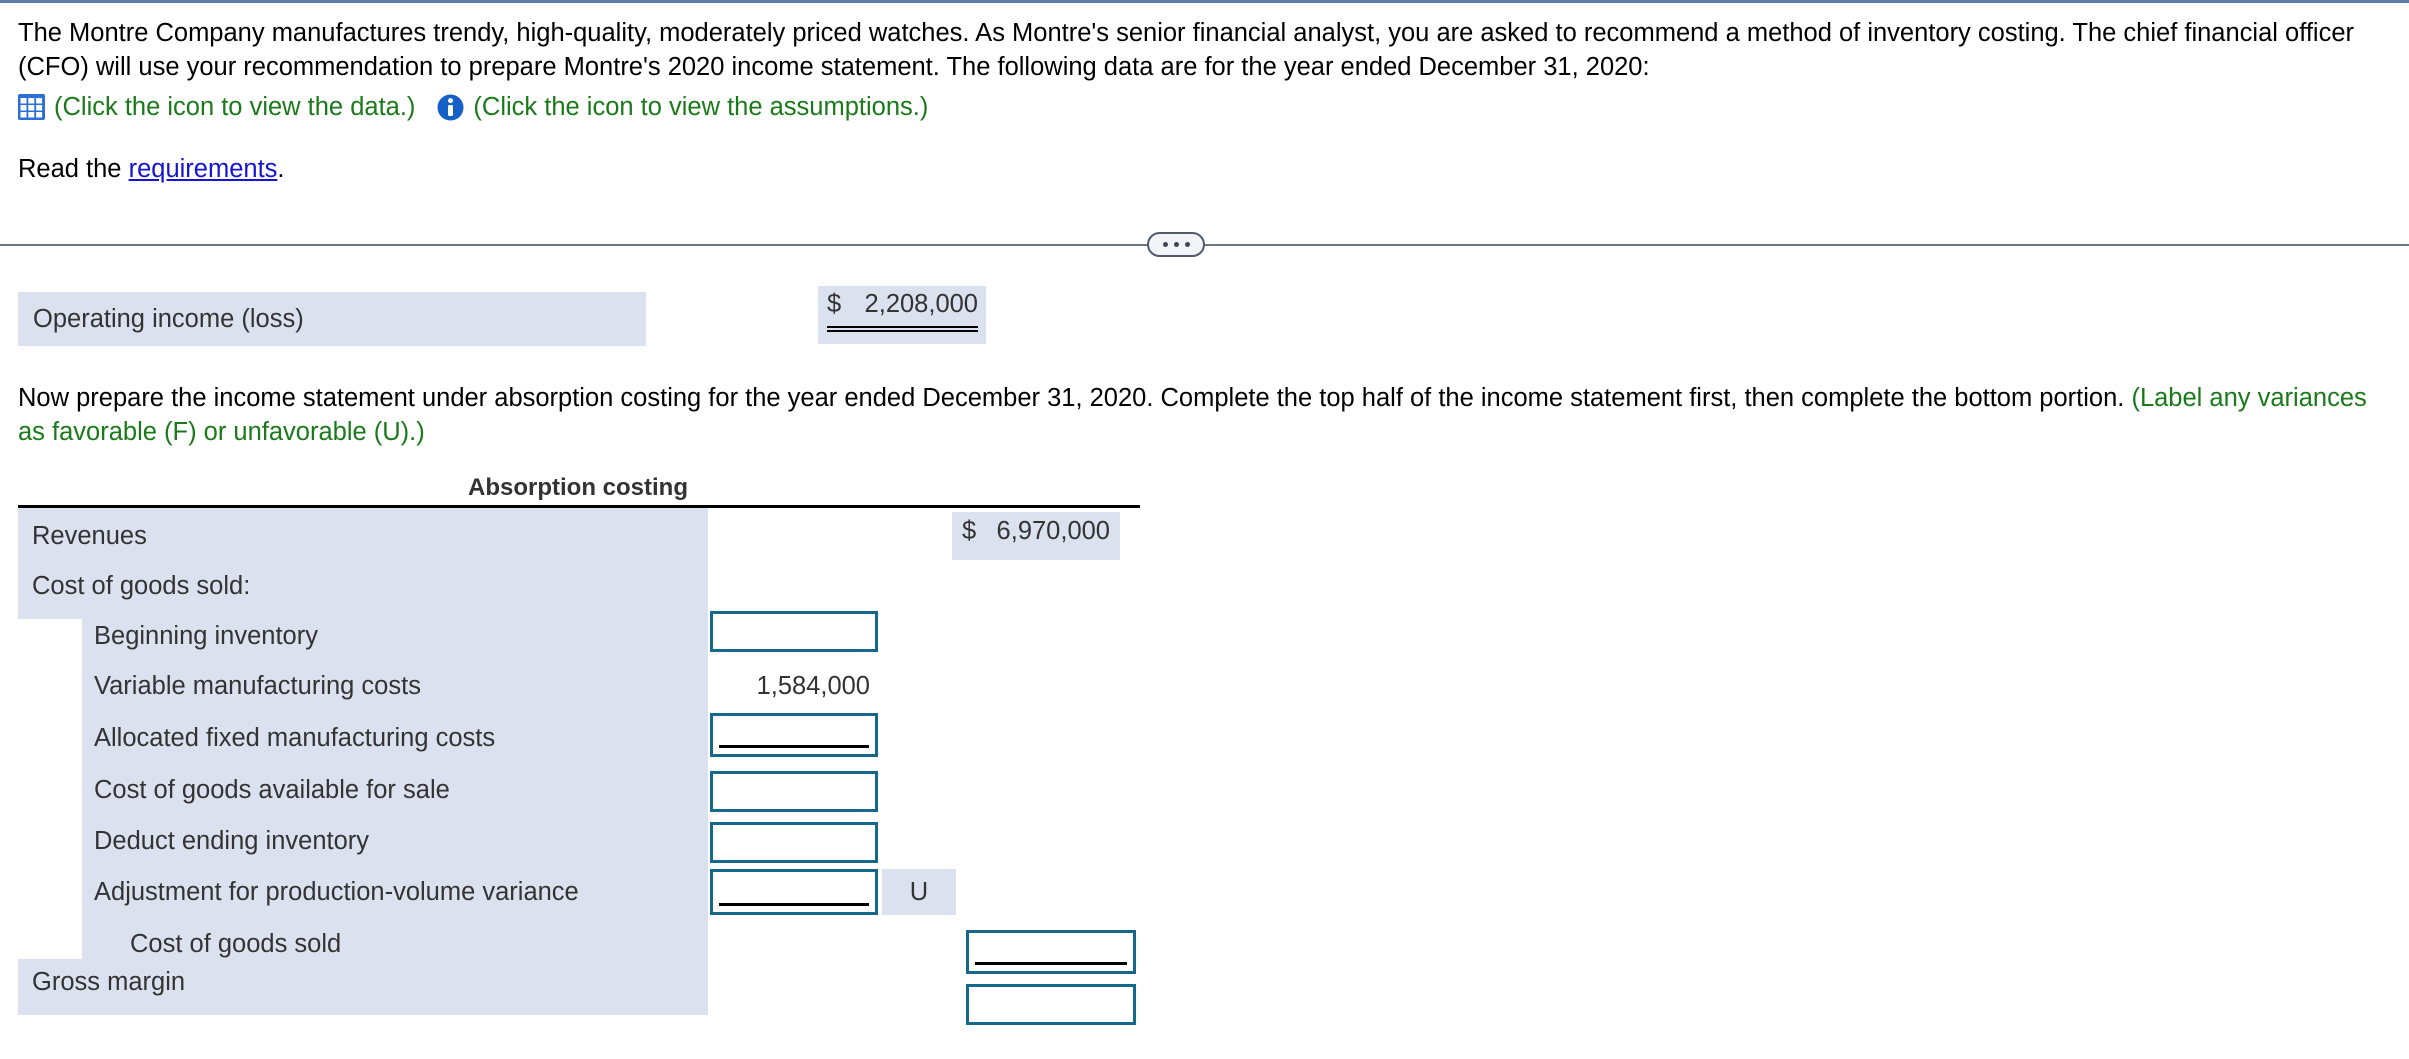 The width and height of the screenshot is (2409, 1059). What do you see at coordinates (332, 319) in the screenshot?
I see `operating-income-label: Operating income (loss)` at bounding box center [332, 319].